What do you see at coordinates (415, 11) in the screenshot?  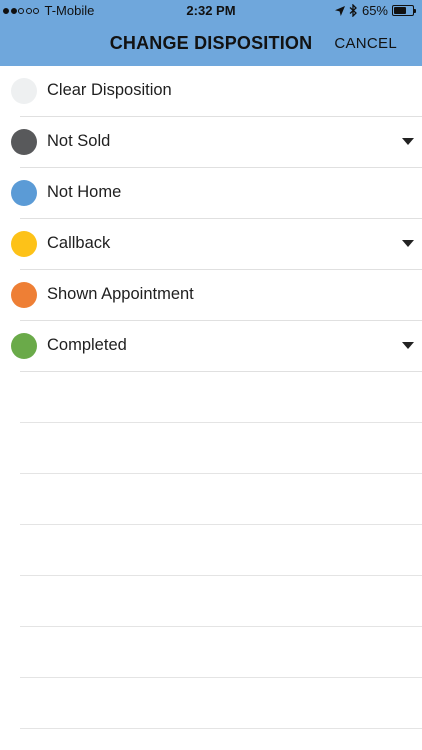 I see `battery-cap` at bounding box center [415, 11].